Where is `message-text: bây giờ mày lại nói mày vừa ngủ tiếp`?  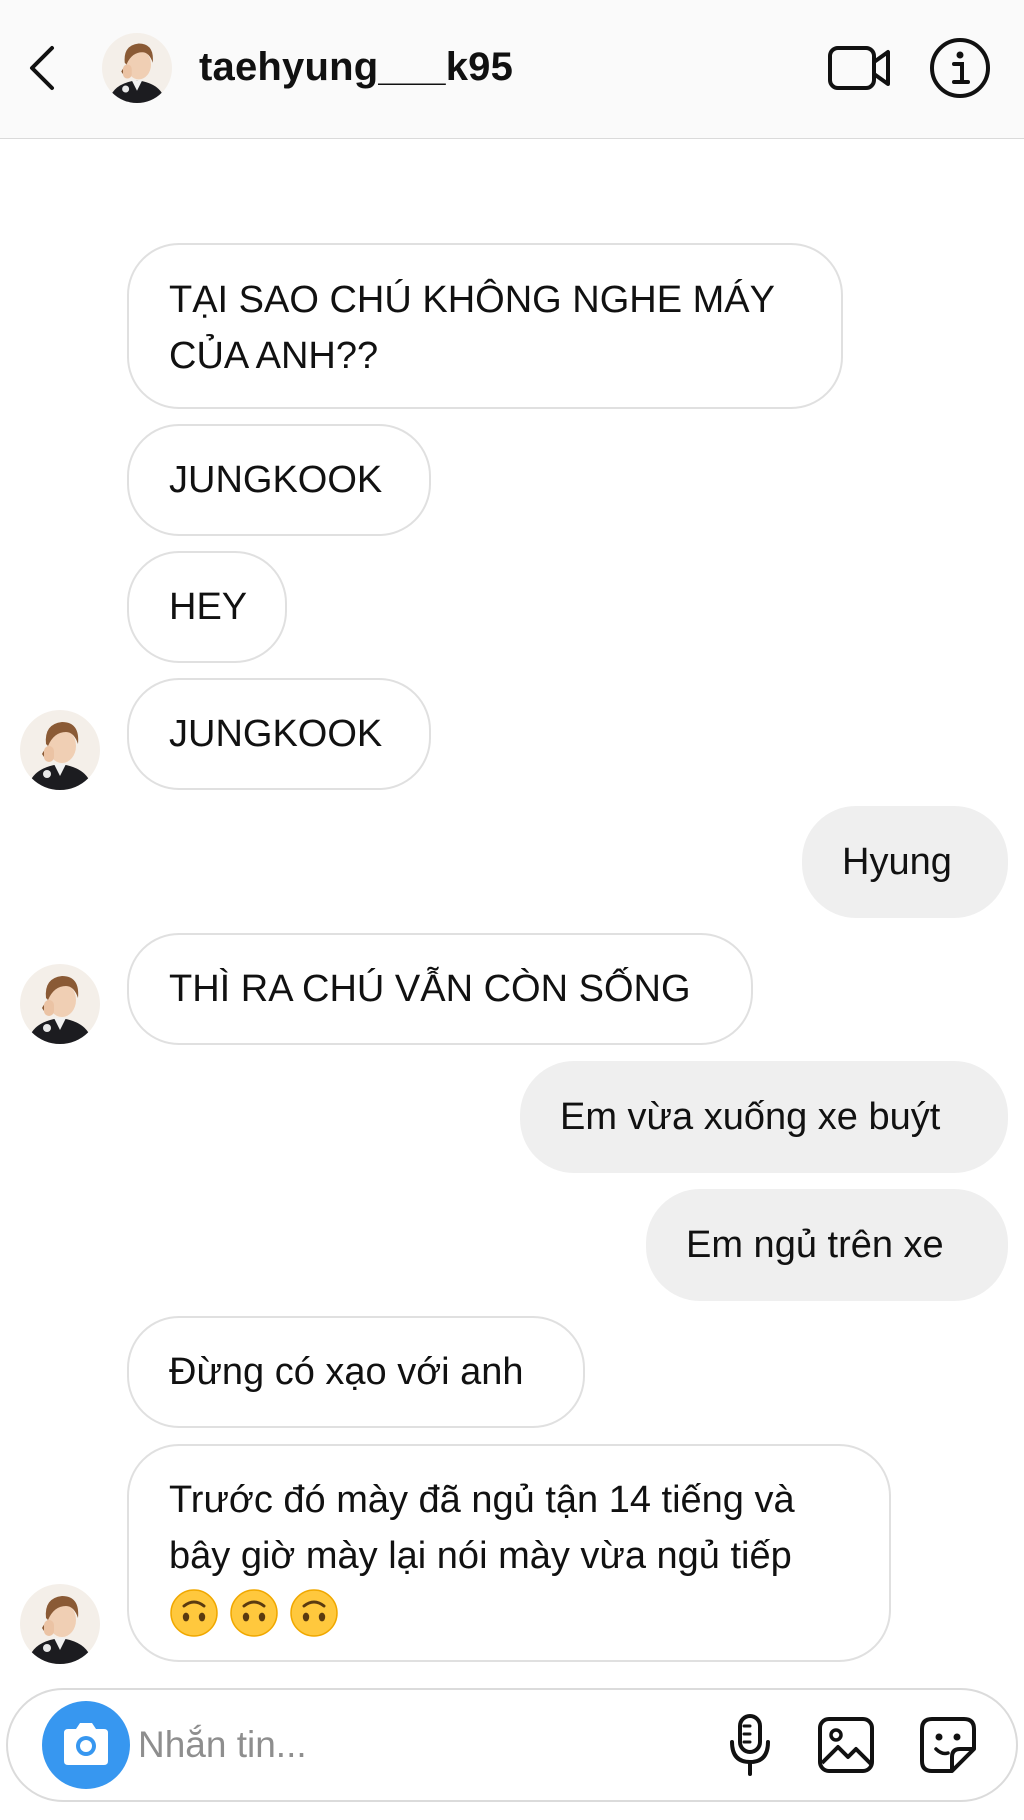 message-text: bây giờ mày lại nói mày vừa ngủ tiếp is located at coordinates (480, 1556).